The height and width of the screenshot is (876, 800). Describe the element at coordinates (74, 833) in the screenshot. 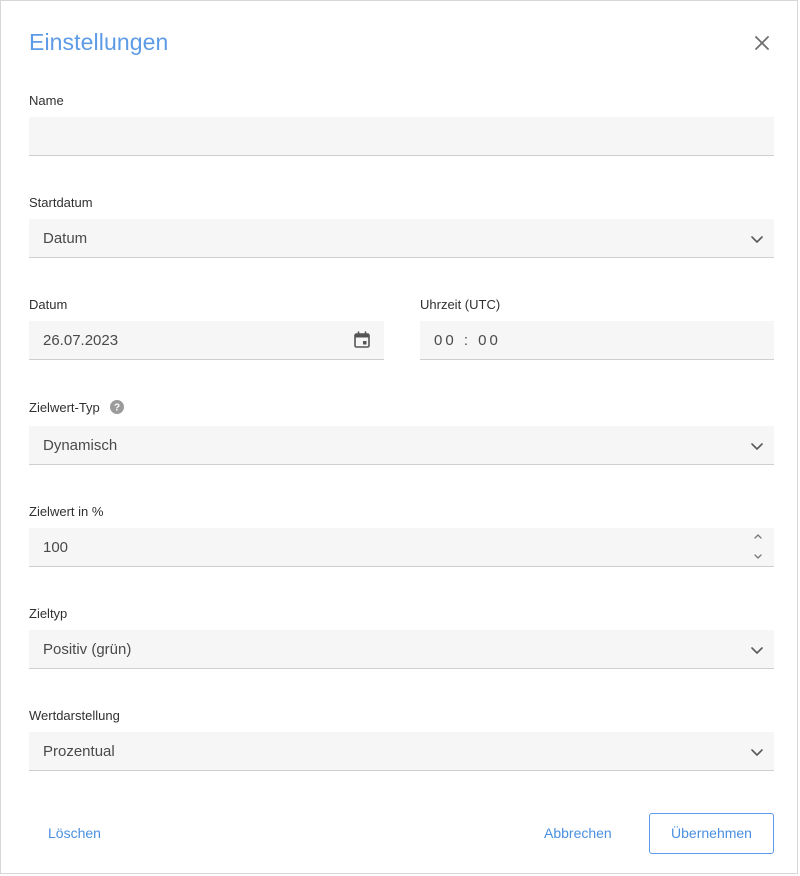

I see `delete-button: Löschen` at that location.